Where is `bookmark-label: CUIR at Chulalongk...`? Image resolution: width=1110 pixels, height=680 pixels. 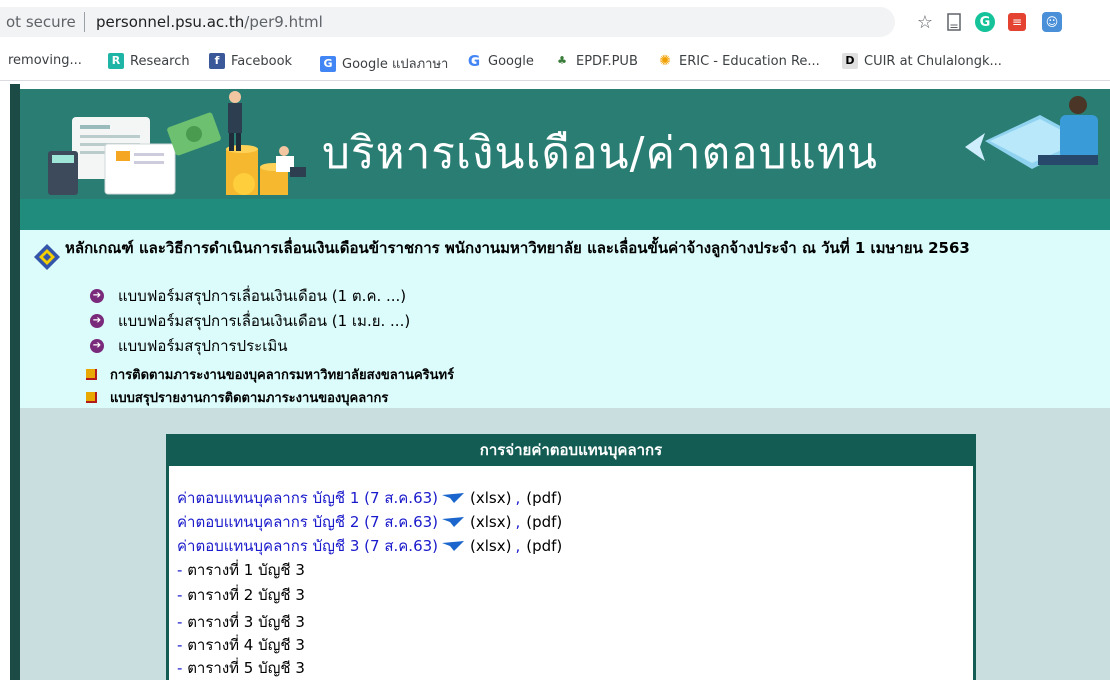 bookmark-label: CUIR at Chulalongk... is located at coordinates (933, 61).